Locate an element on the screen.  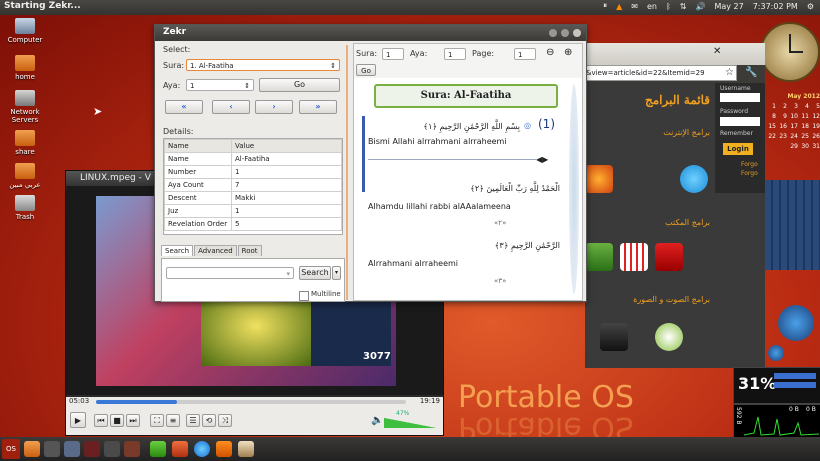
gear-icon: ⚙ is located at coordinates (810, 6).